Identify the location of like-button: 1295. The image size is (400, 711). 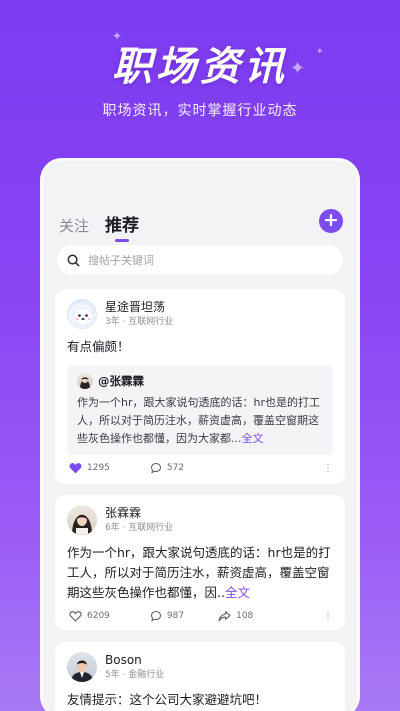
(89, 468).